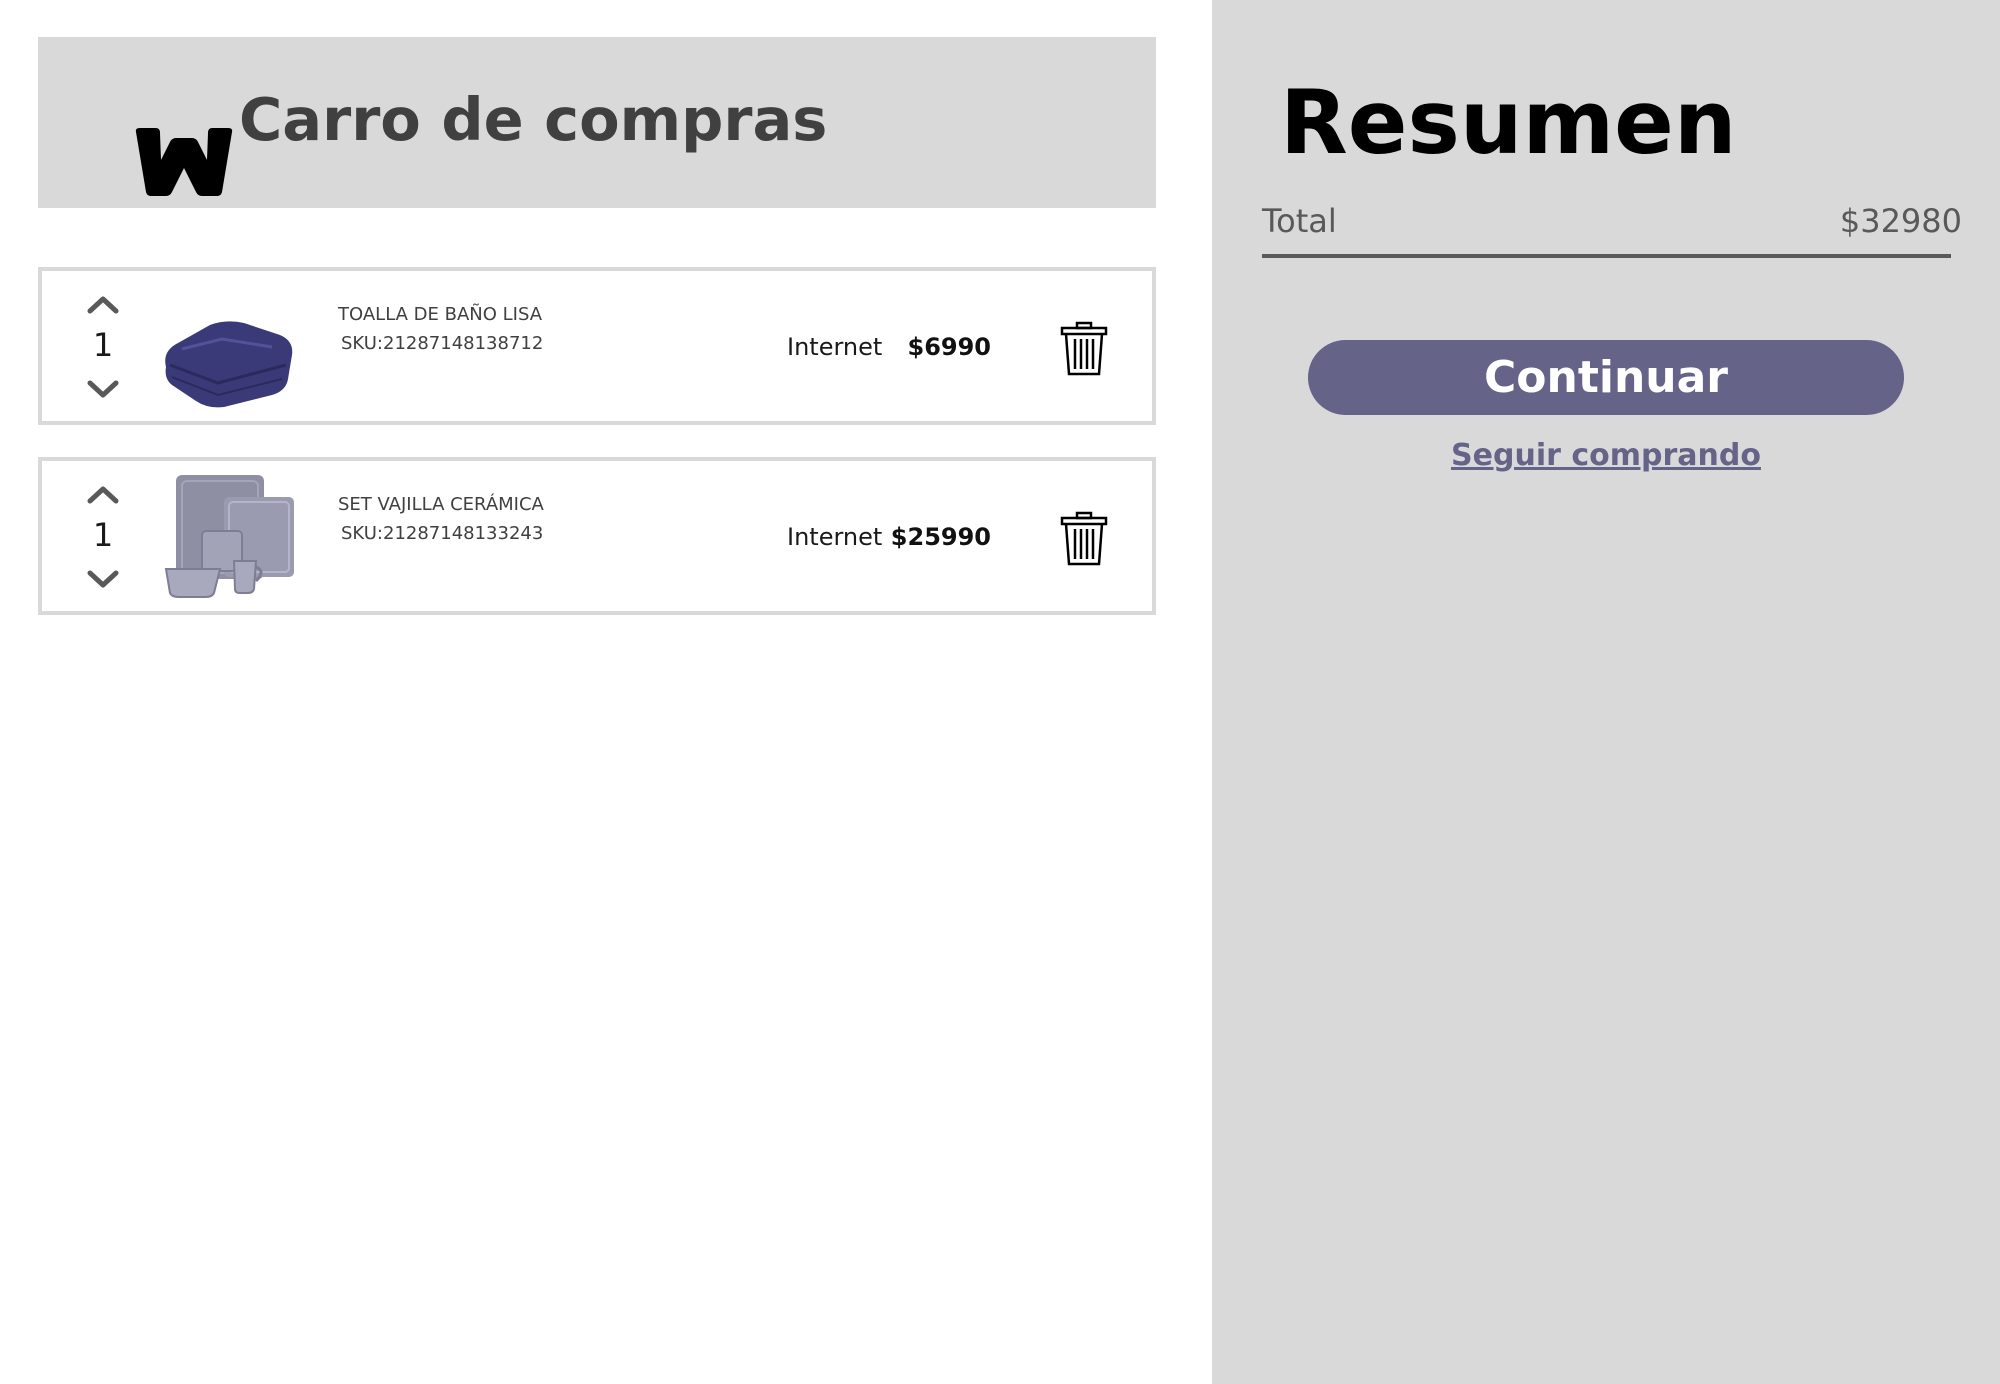 The height and width of the screenshot is (1384, 2000). I want to click on total-value: $32980, so click(1900, 221).